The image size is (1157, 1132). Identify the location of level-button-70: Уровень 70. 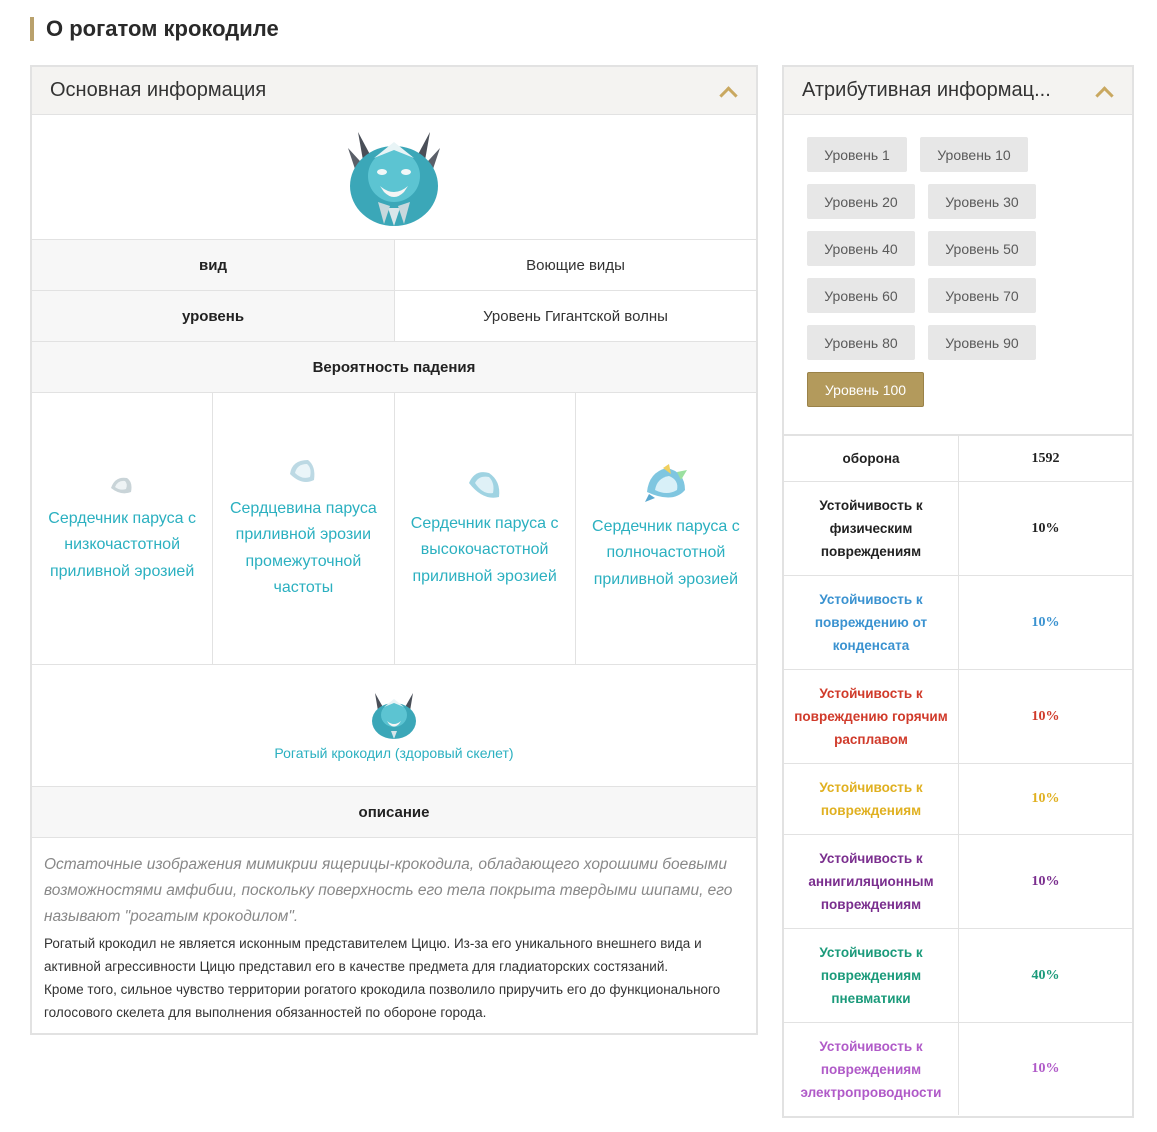
(982, 295).